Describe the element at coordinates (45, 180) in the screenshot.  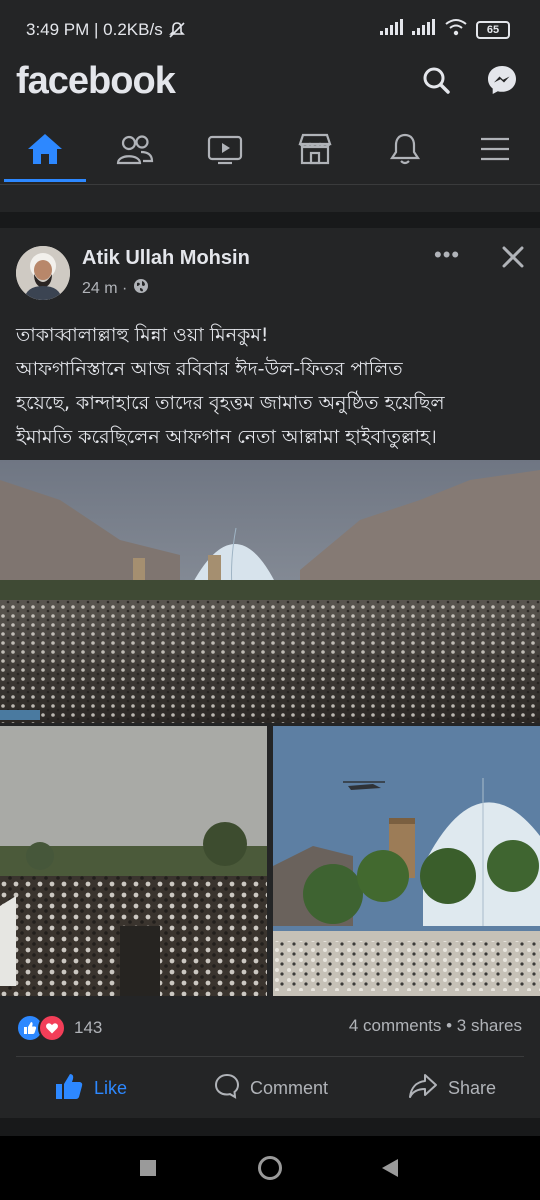
I see `active-tab-indicator` at that location.